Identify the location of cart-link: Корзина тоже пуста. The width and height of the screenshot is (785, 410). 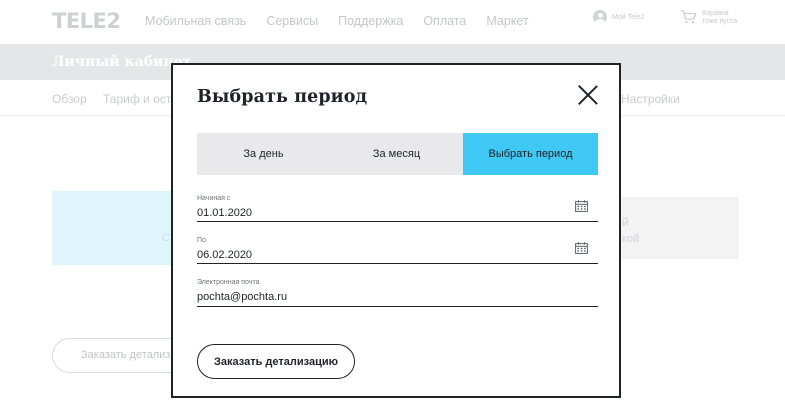
(708, 18).